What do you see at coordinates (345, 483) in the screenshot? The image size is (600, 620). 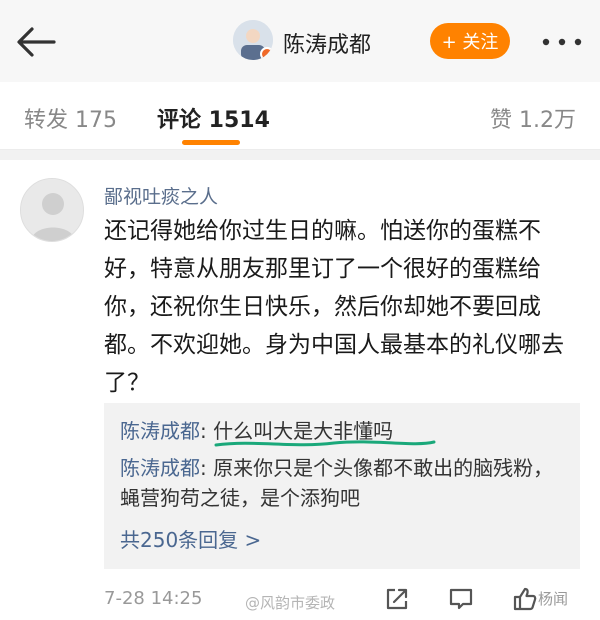 I see `reply-item: 陈涛成都: 原来你只是个头像都不敢出的脑残粉，蝇营狗苟之徒，是个添狗吧` at bounding box center [345, 483].